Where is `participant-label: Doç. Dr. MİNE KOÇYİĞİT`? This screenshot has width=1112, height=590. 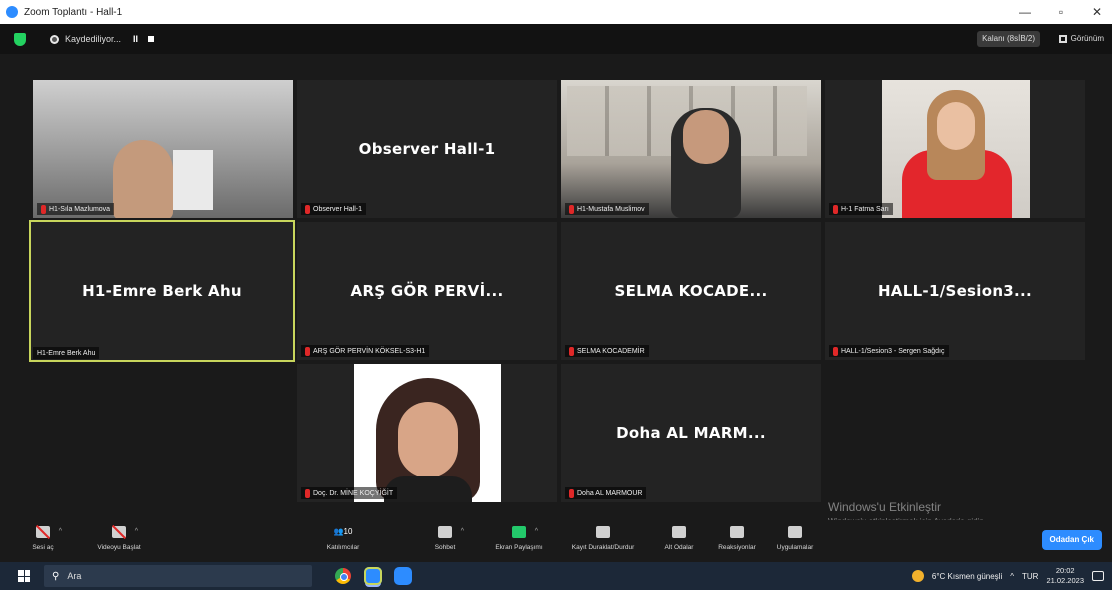
participant-label: Doç. Dr. MİNE KOÇYİĞİT is located at coordinates (349, 493).